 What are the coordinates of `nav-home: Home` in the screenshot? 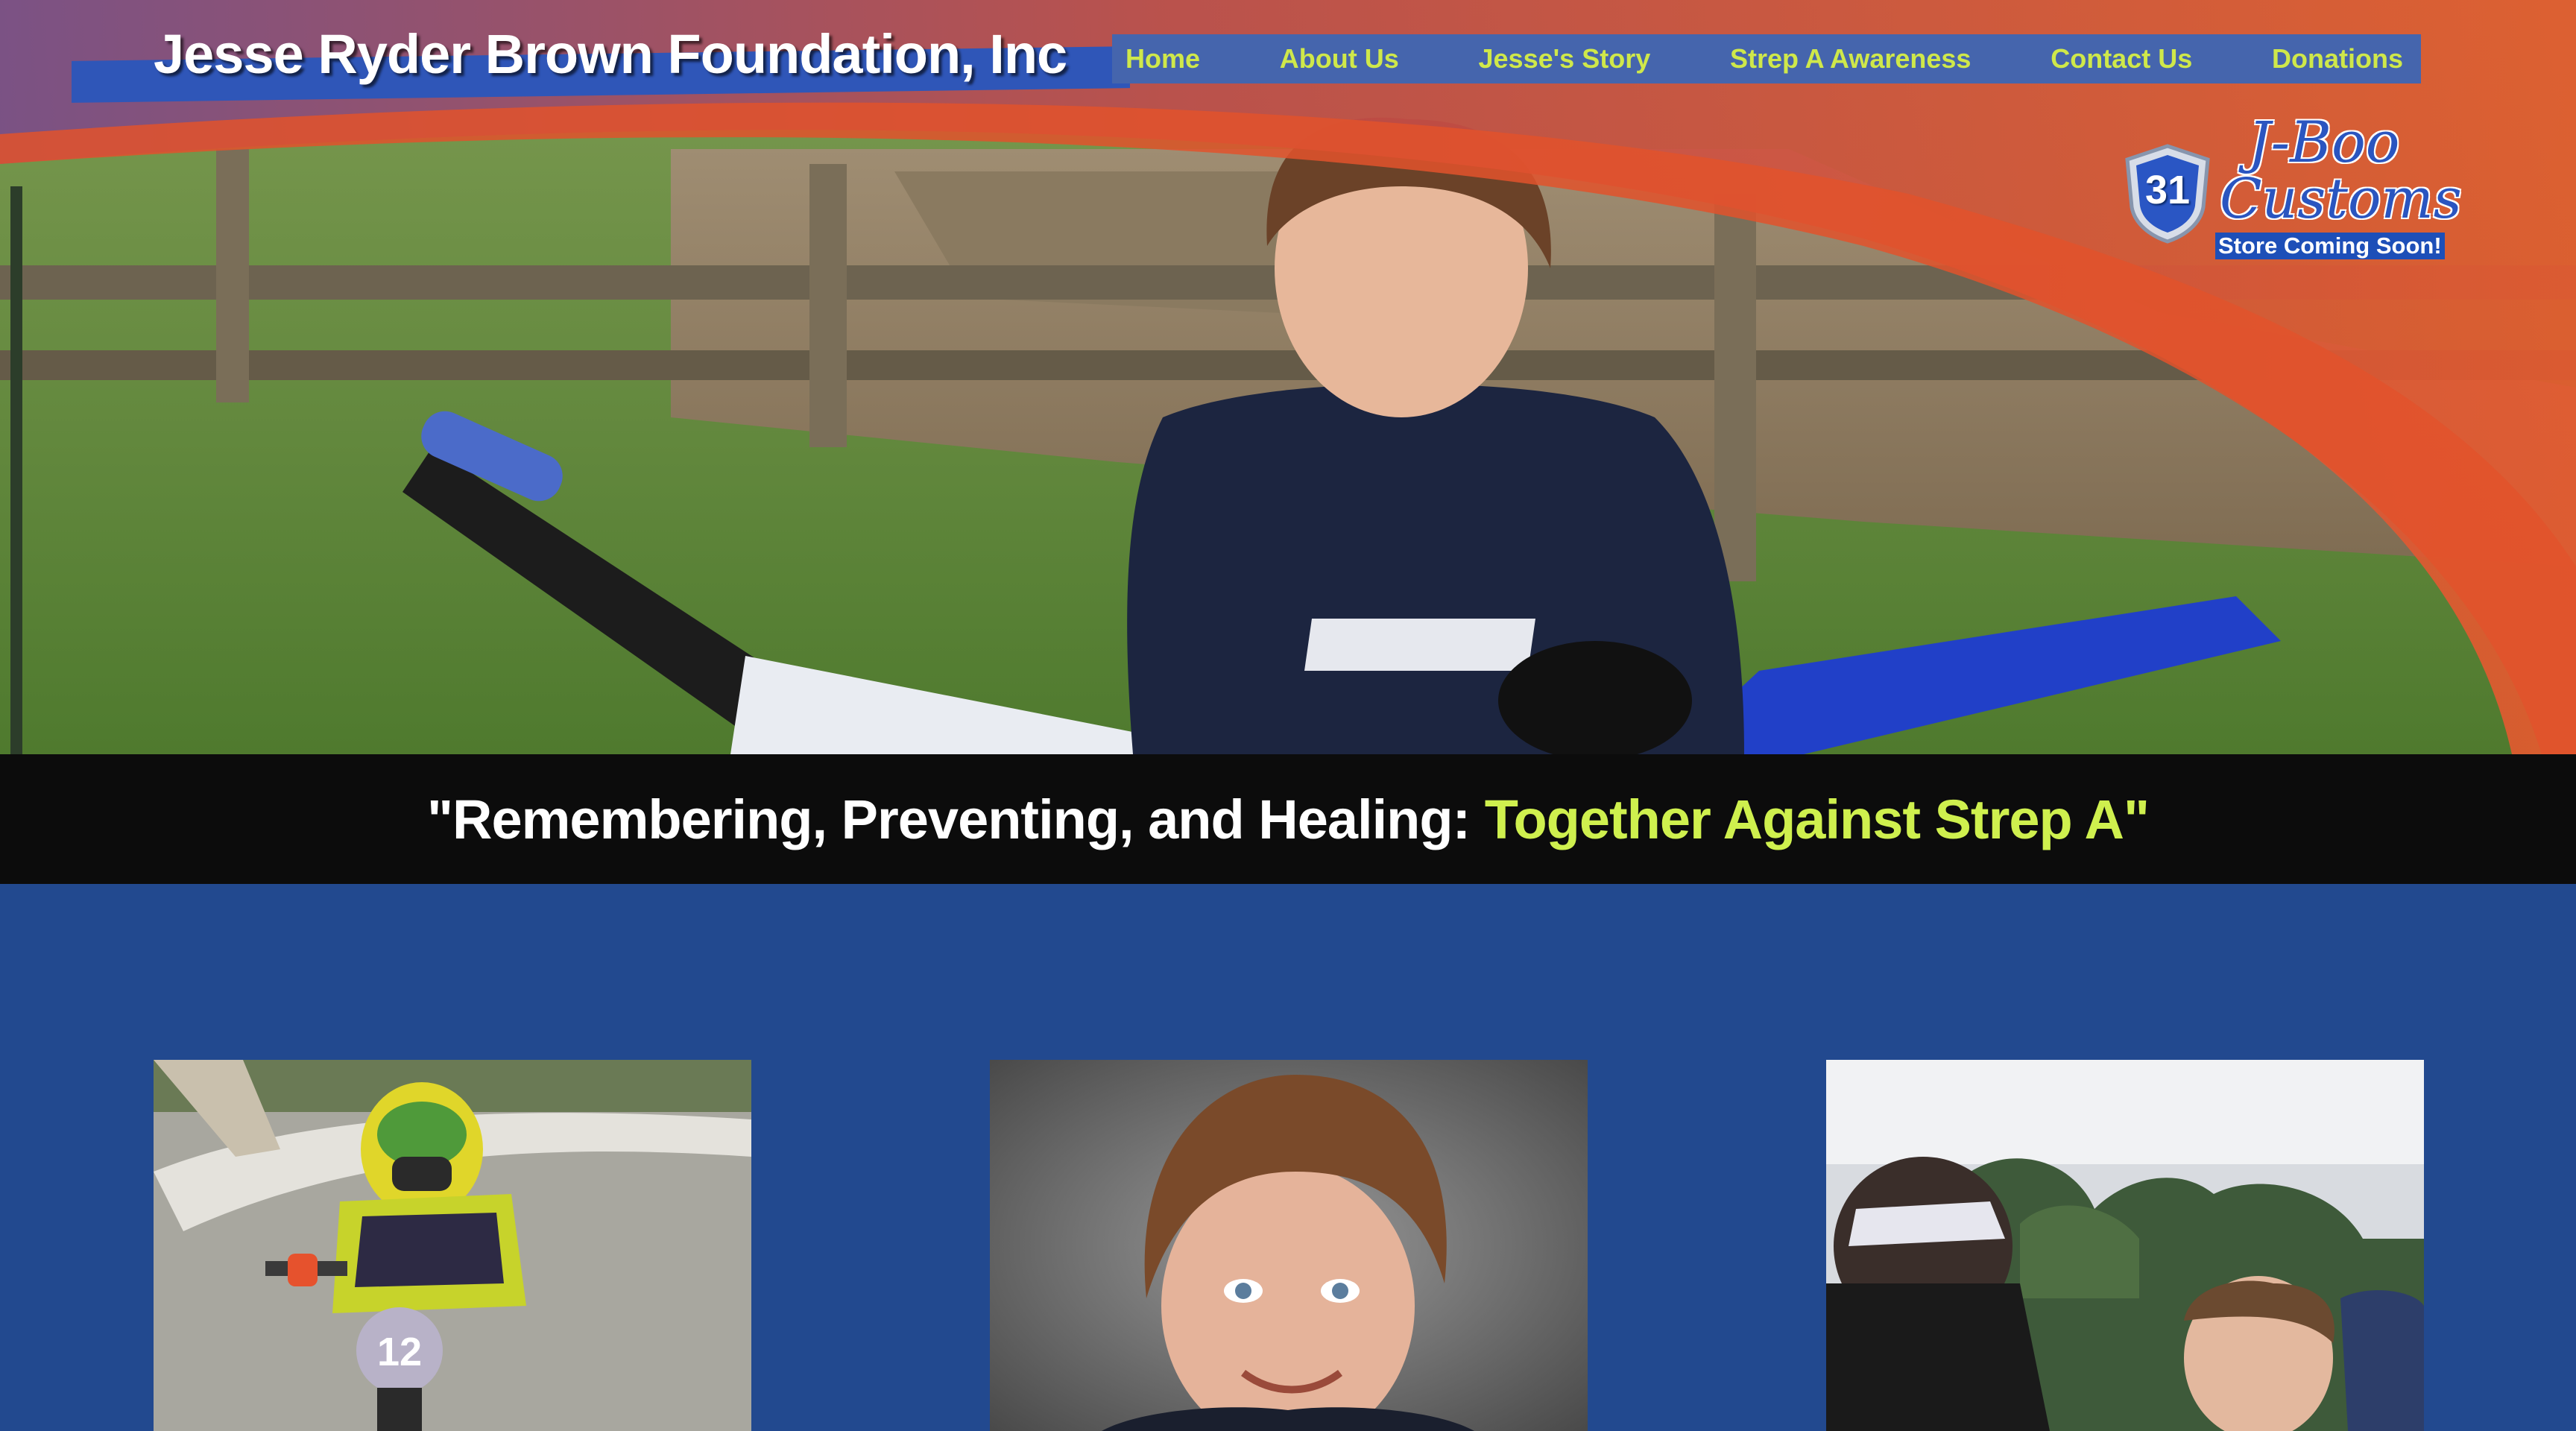 It's located at (1163, 59).